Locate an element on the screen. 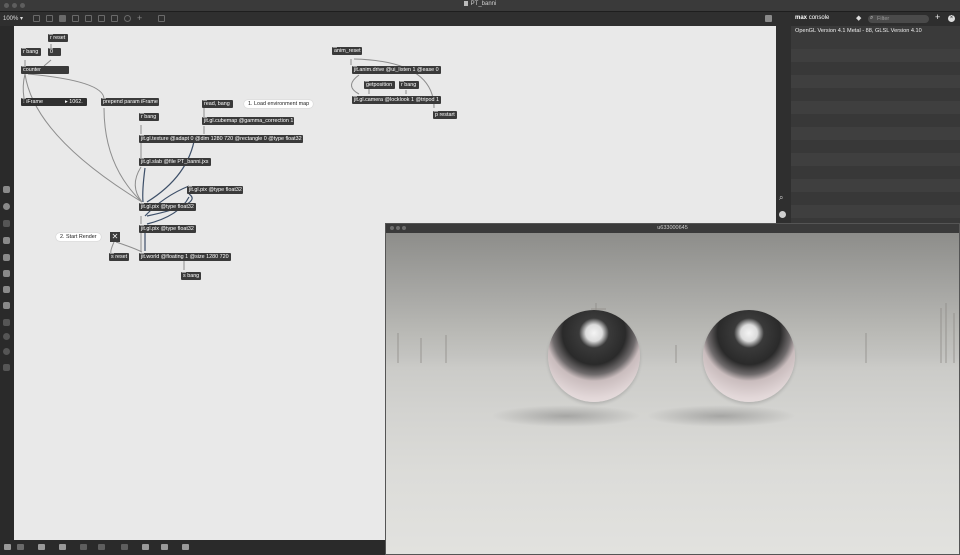 Image resolution: width=960 pixels, height=555 pixels. window-title: PT_banni is located at coordinates (480, 4).